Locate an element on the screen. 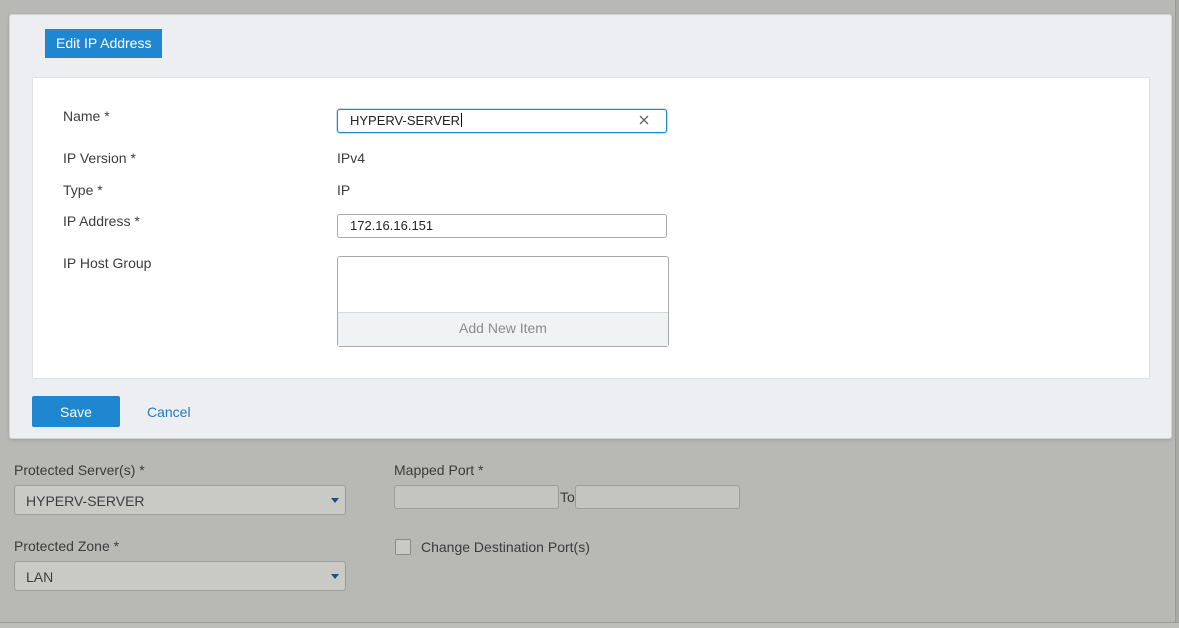  dialog-title: Edit IP Address is located at coordinates (104, 43).